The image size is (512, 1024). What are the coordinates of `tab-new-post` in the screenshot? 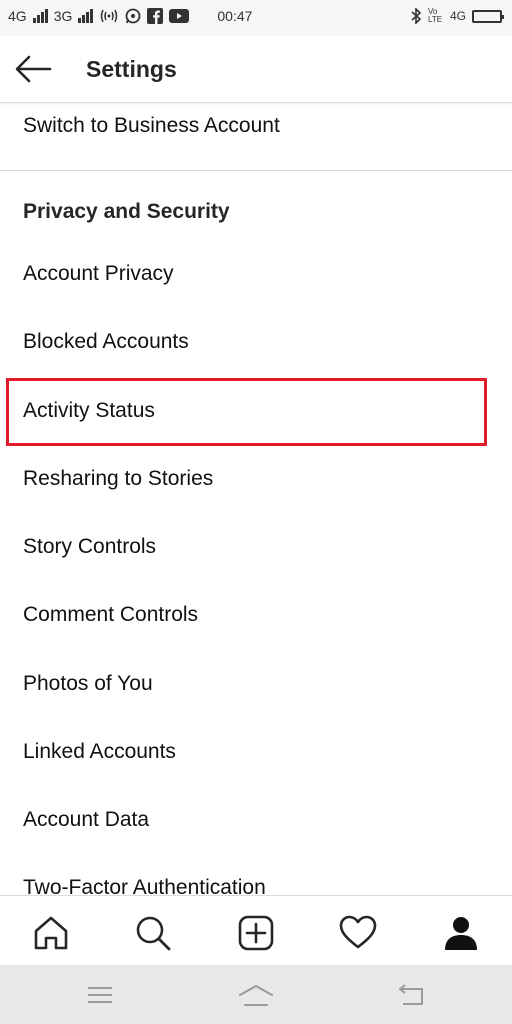 It's located at (256, 933).